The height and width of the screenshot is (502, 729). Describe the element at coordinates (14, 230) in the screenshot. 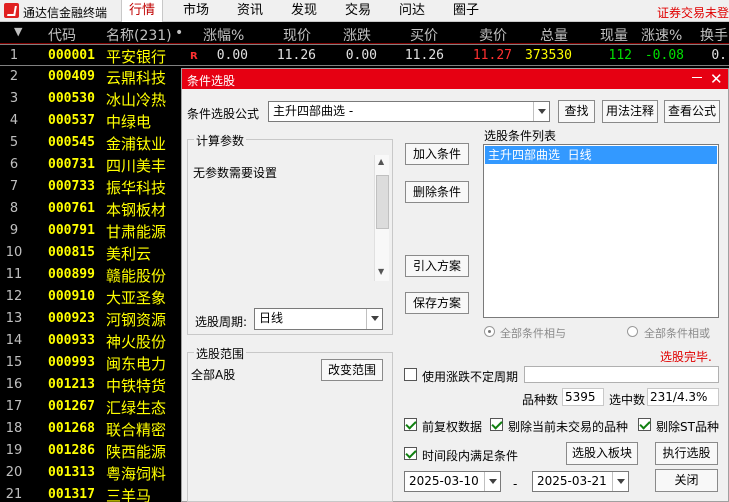

I see `row-index: 9` at that location.